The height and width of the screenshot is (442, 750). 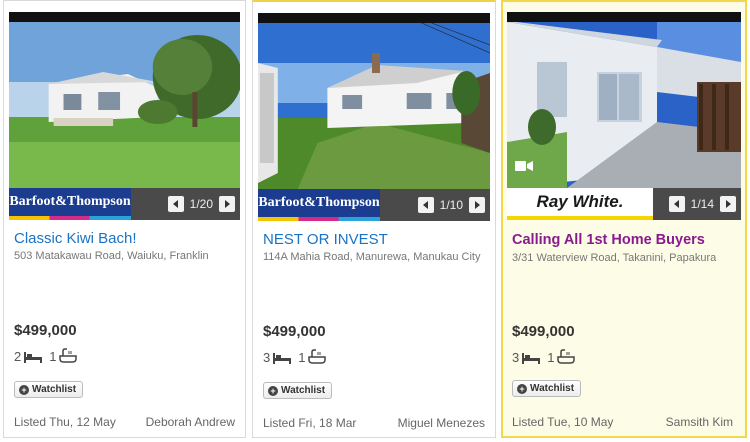 What do you see at coordinates (441, 423) in the screenshot?
I see `agent-name: Miguel Menezes` at bounding box center [441, 423].